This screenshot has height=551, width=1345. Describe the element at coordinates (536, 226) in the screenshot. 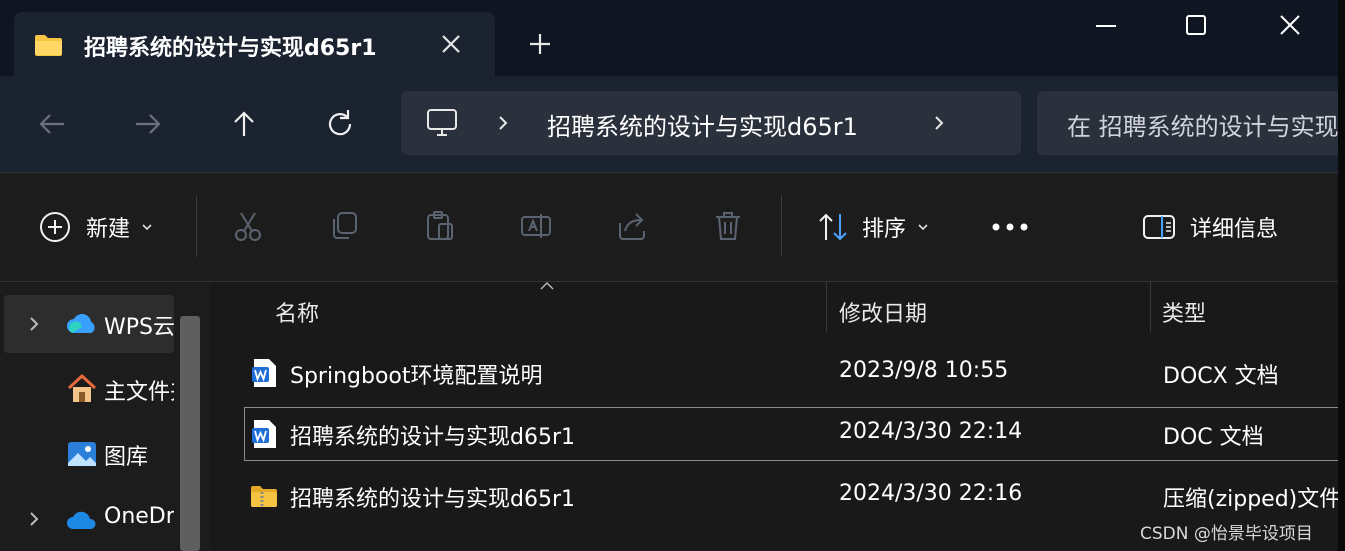

I see `rename-icon` at that location.